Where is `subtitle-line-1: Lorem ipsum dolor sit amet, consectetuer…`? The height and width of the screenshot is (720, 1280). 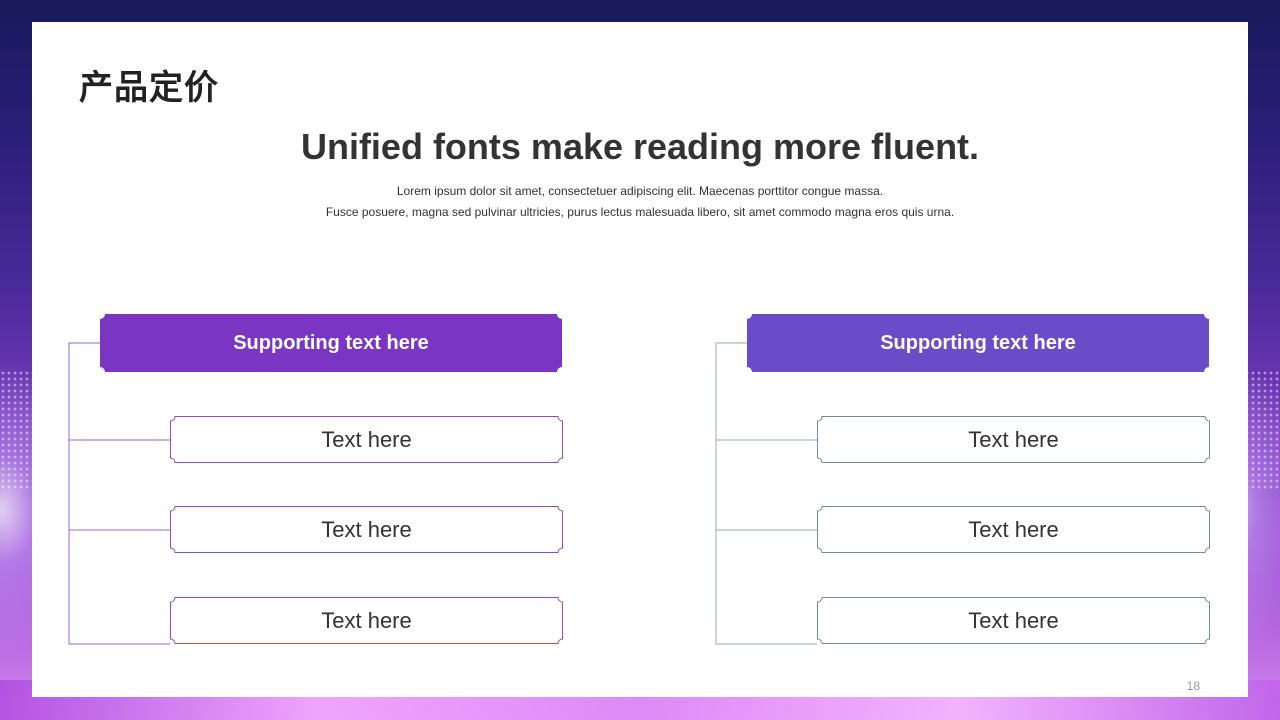 subtitle-line-1: Lorem ipsum dolor sit amet, consectetuer… is located at coordinates (640, 191).